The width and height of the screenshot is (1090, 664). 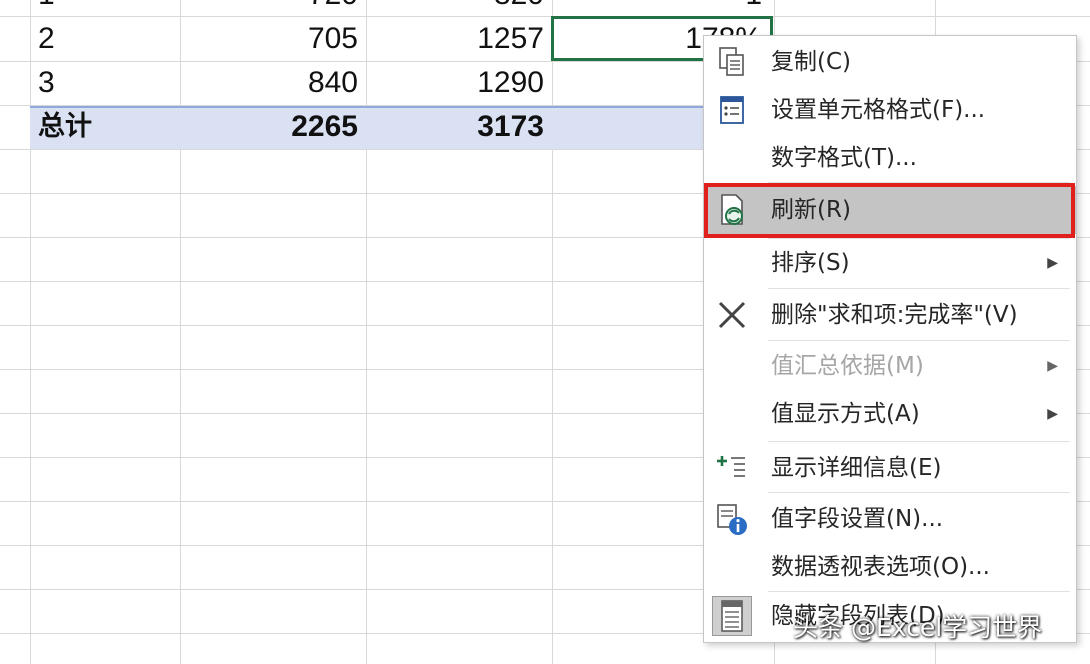 I want to click on menu-item-label: 删除"求和项:完成率"(V), so click(x=894, y=315).